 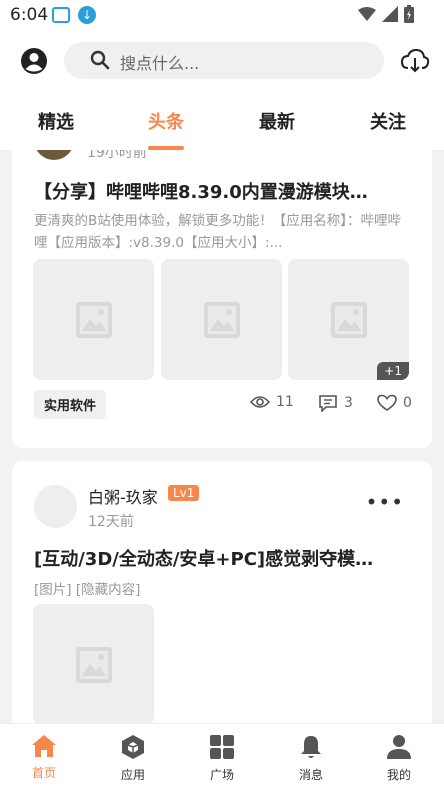 I want to click on nav-profile: 我的, so click(x=399, y=758).